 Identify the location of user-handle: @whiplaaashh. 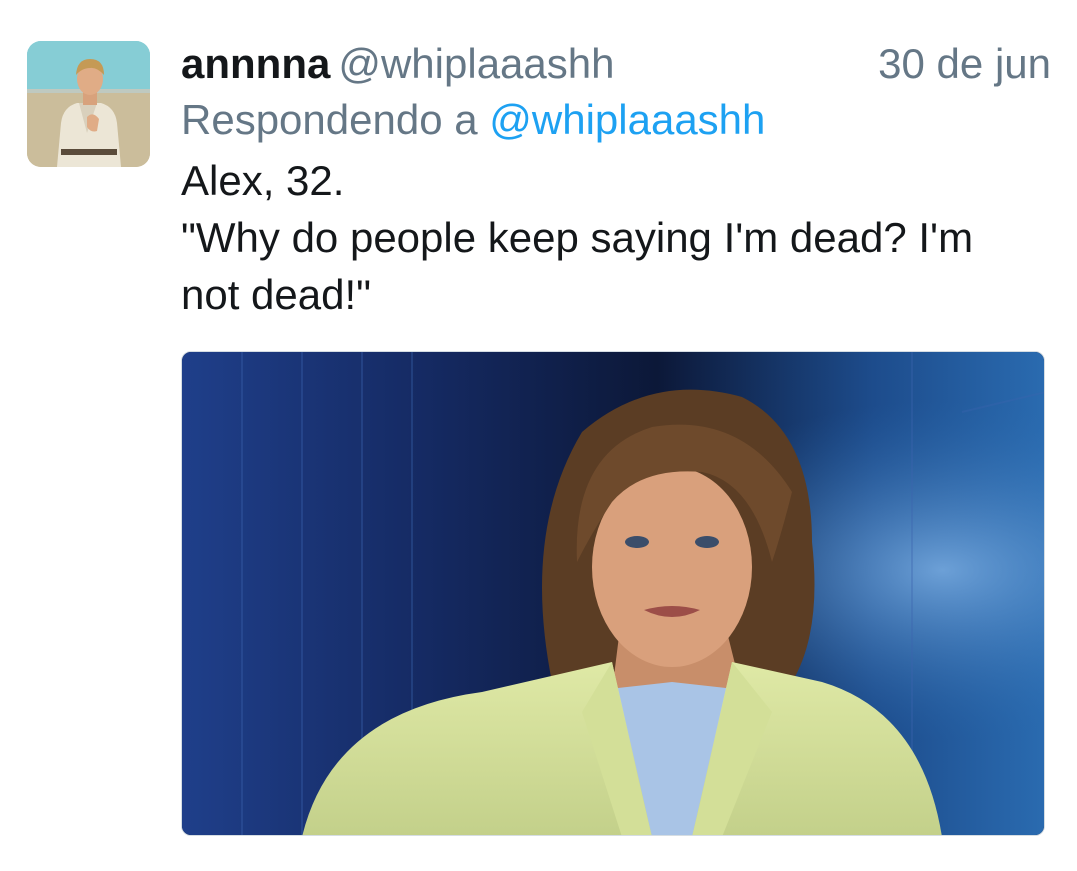
(476, 63).